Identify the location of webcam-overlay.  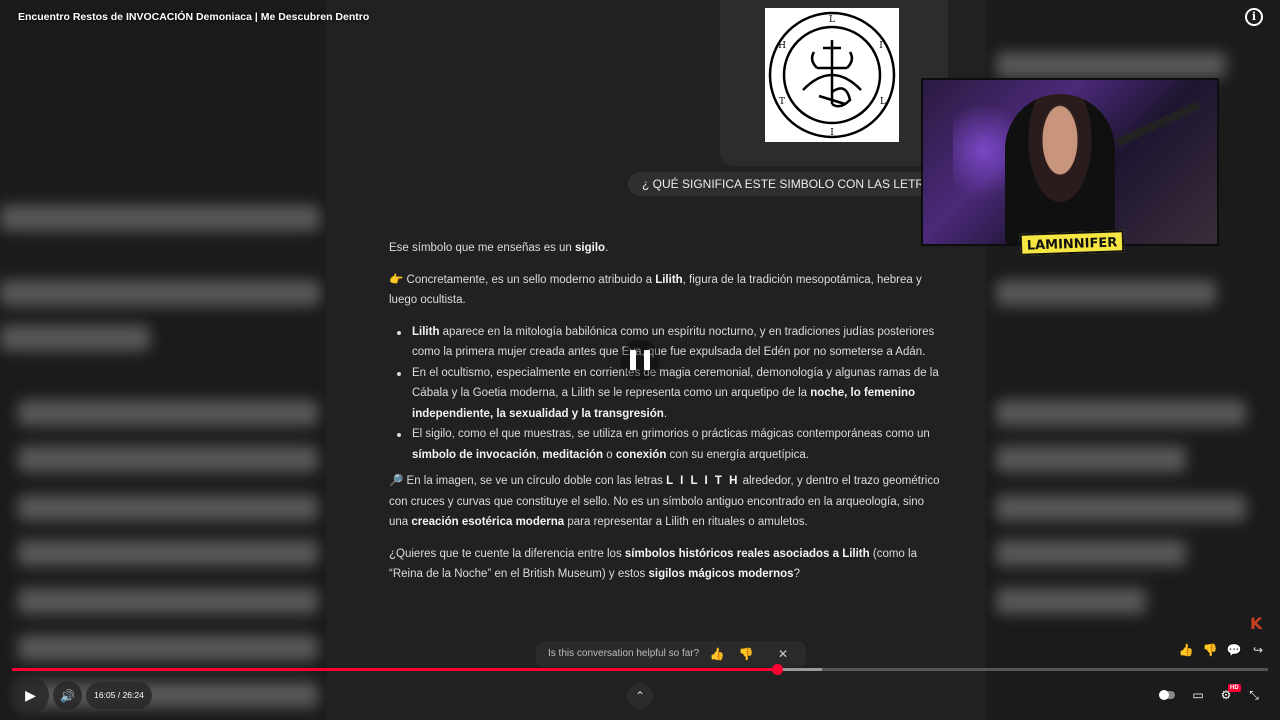
(1070, 162).